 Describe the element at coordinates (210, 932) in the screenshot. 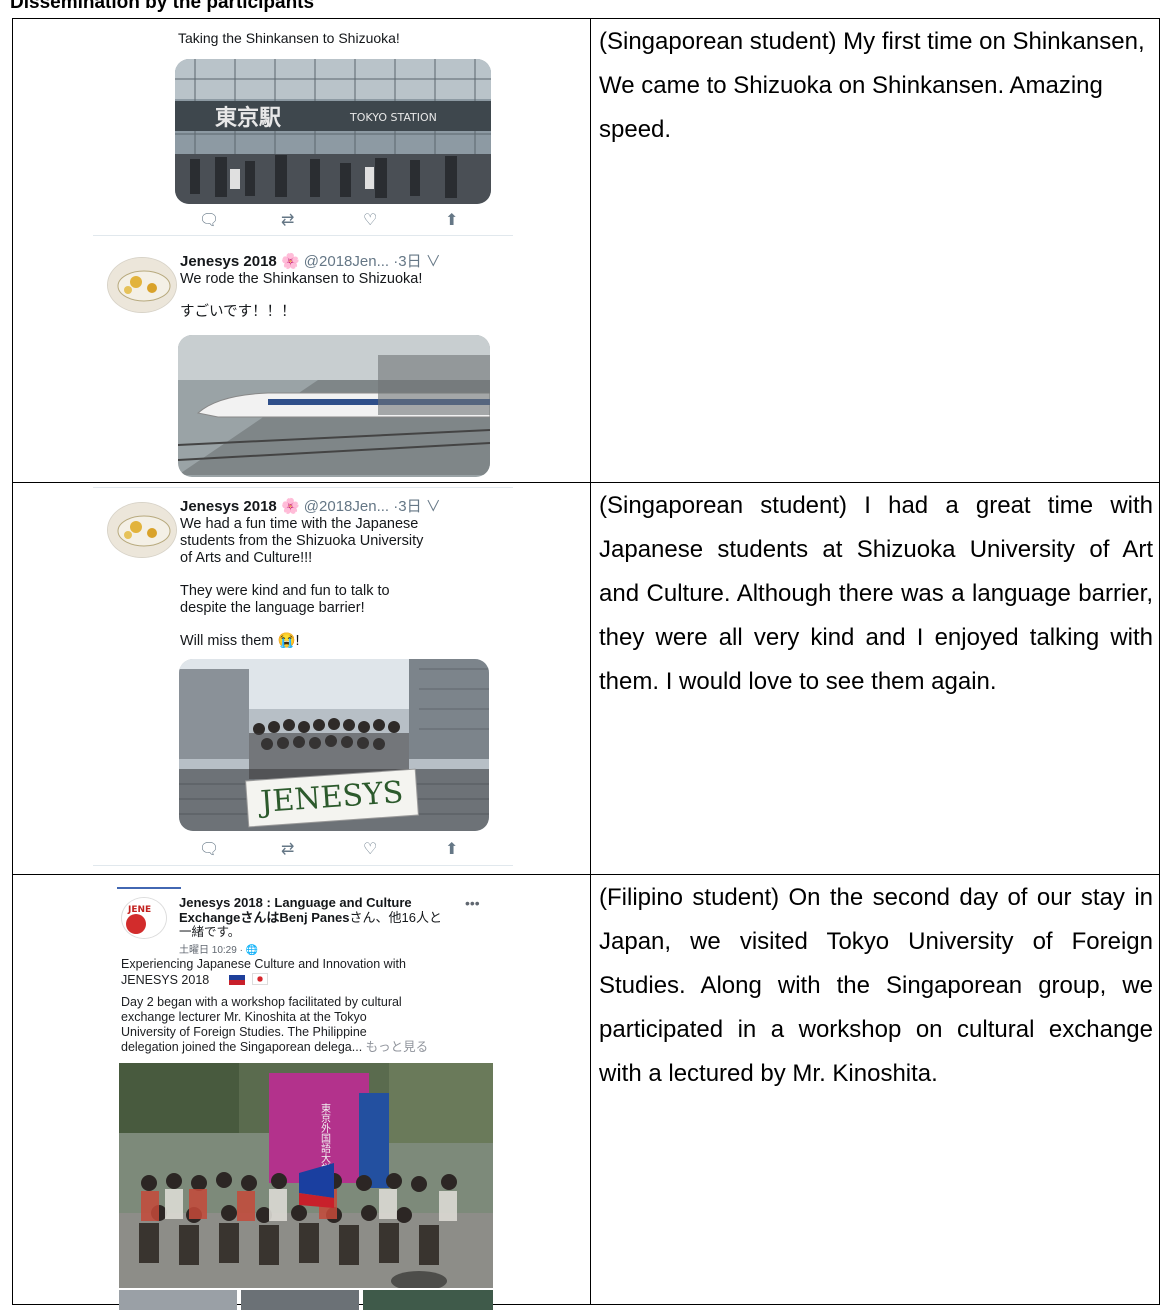

I see `post-title-line: 一緒です。` at that location.